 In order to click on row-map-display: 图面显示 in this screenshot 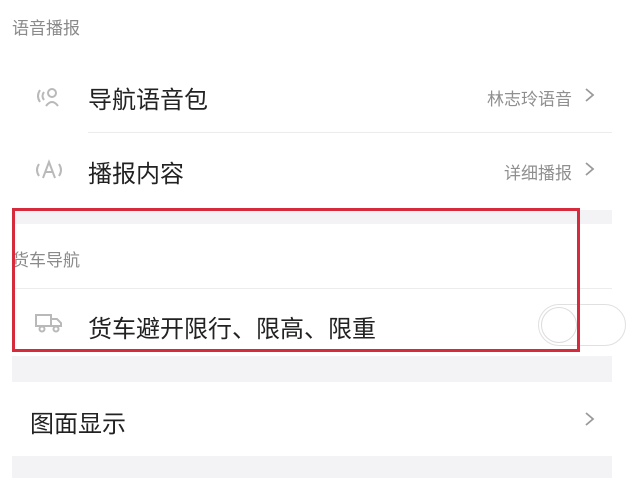, I will do `click(312, 418)`.